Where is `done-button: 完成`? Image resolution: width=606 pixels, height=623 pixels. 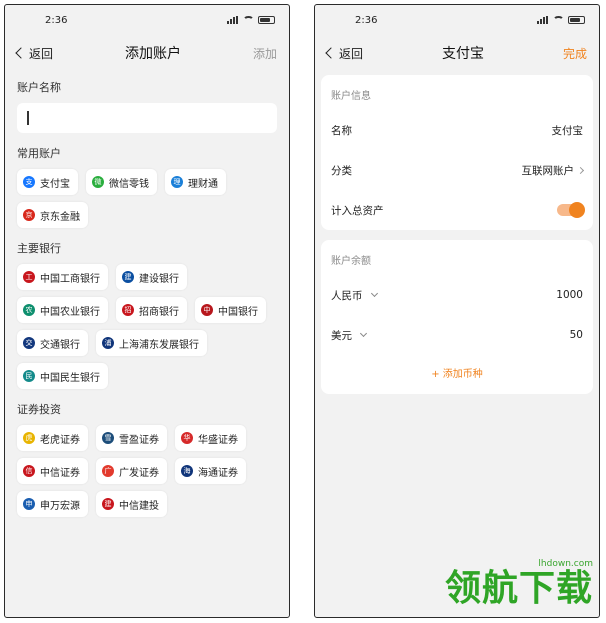 done-button: 完成 is located at coordinates (575, 53).